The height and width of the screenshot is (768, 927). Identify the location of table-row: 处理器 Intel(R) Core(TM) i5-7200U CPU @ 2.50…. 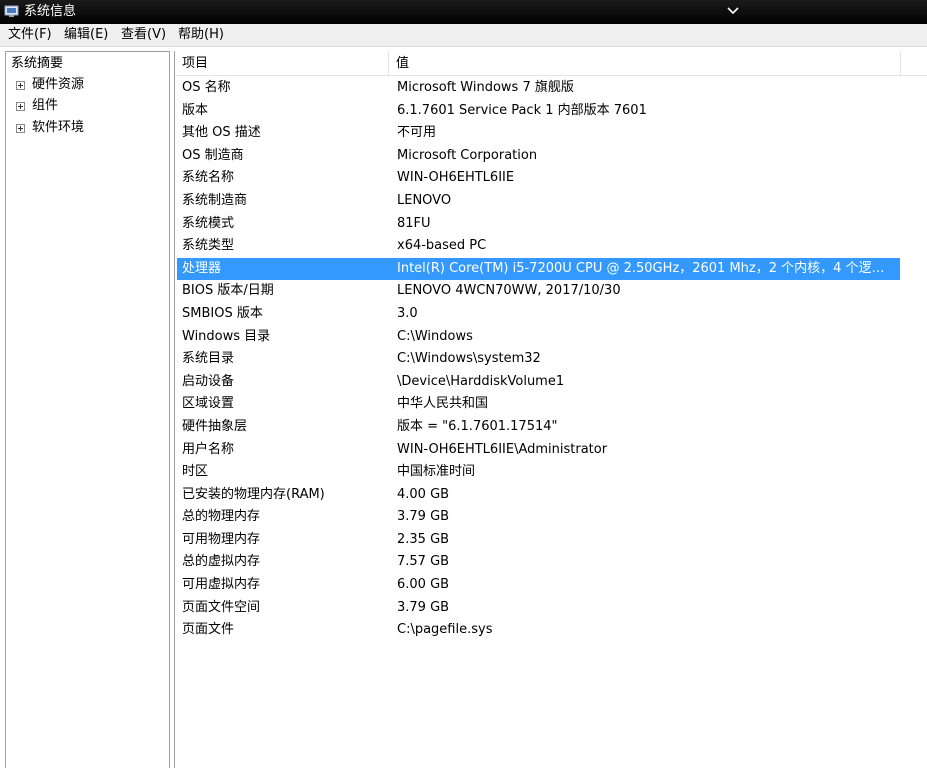
(551, 269).